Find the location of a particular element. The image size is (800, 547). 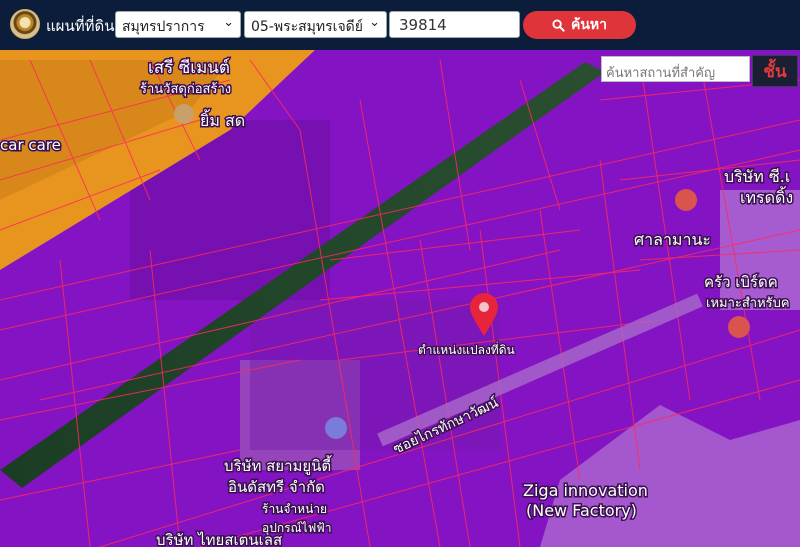

place-search-input: ค้นหาสถานที่สำคัญ is located at coordinates (675, 69).